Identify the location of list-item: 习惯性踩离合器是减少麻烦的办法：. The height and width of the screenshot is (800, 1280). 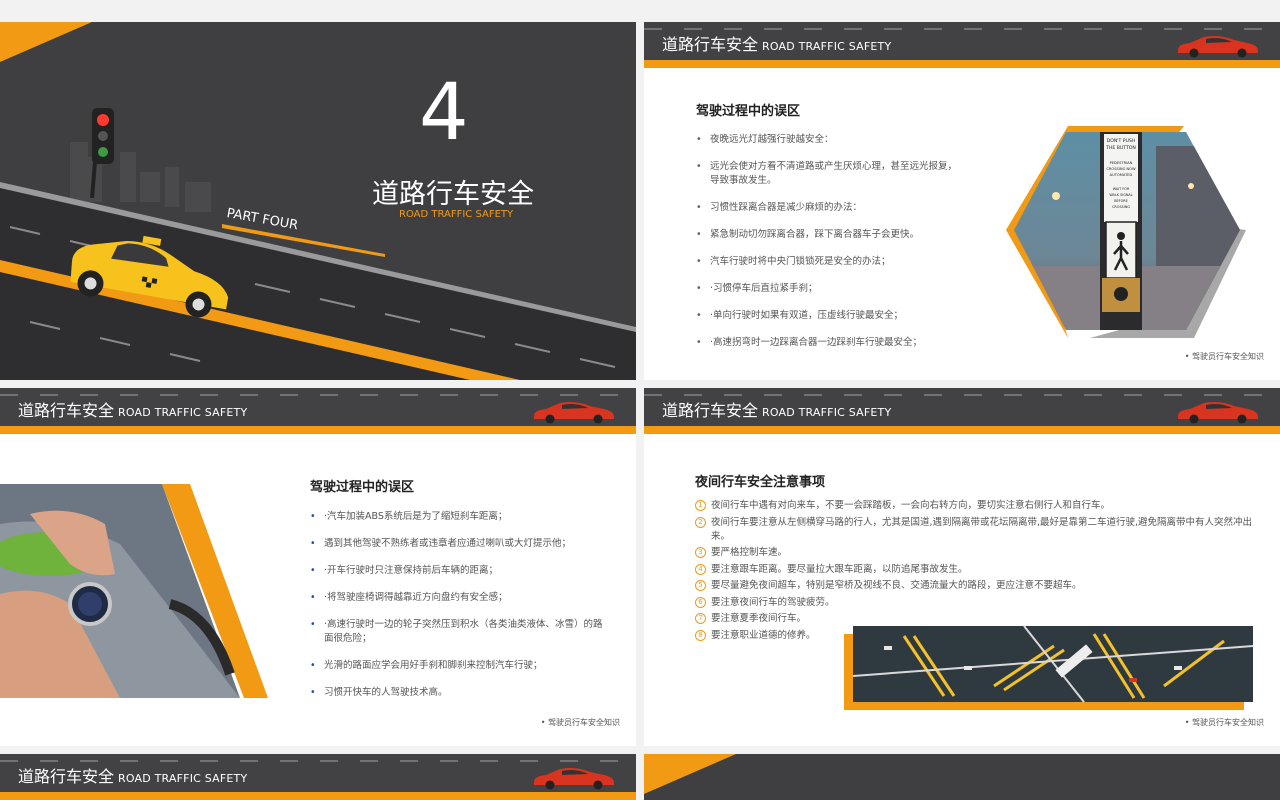
(828, 208).